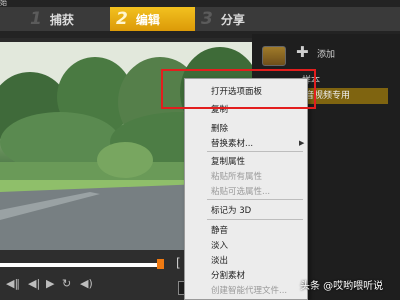 This screenshot has width=400, height=300. I want to click on submenu-arrow-icon: ▶, so click(302, 143).